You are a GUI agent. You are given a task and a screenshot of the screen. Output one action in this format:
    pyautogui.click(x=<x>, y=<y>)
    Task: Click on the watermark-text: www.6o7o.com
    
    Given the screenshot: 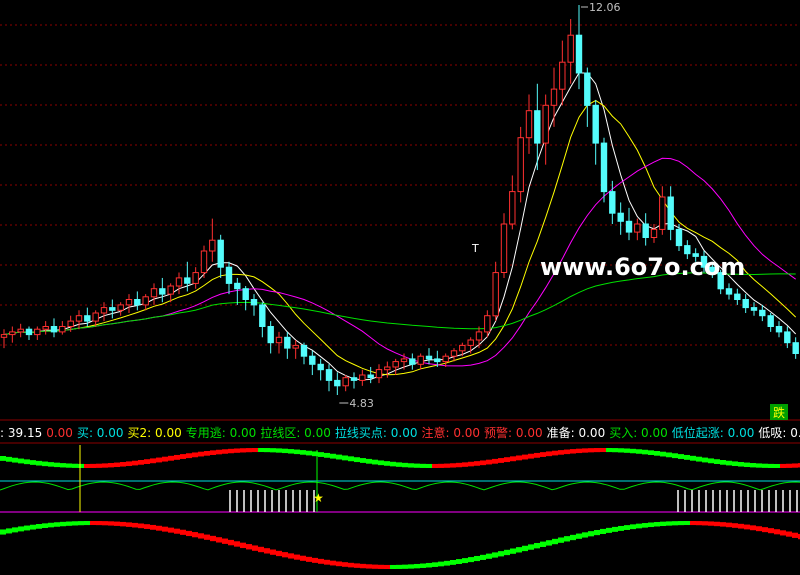 What is the action you would take?
    pyautogui.click(x=642, y=267)
    